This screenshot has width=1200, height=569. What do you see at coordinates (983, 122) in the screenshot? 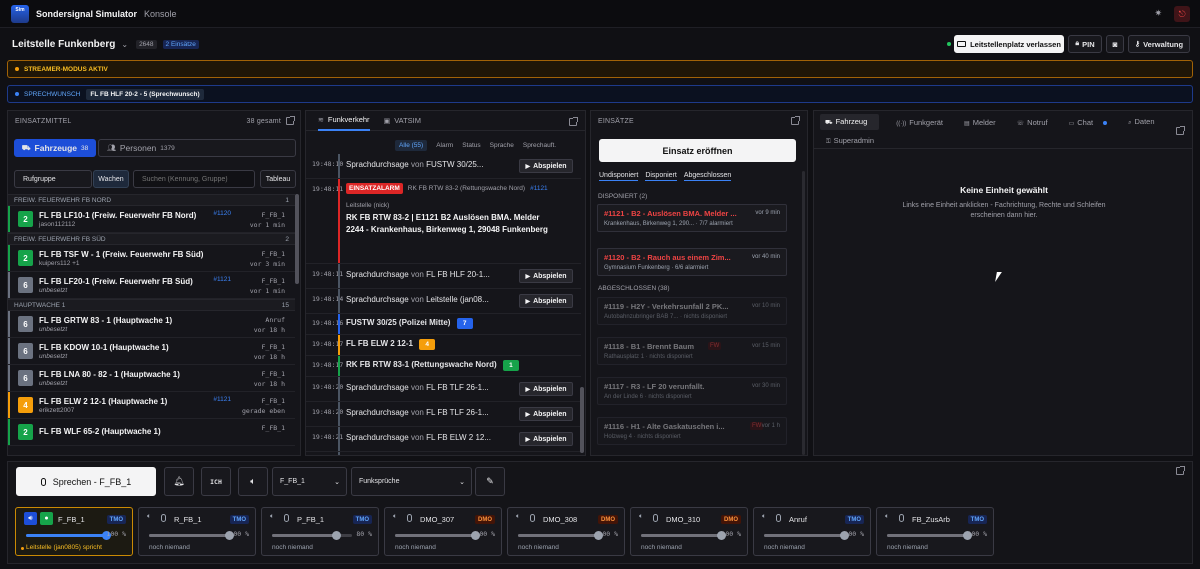
I see `tab-melder: ▤ Melder` at bounding box center [983, 122].